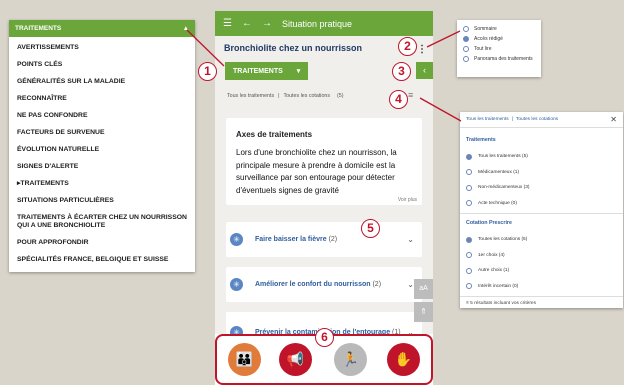 This screenshot has width=624, height=385. I want to click on marker-1: 1, so click(207, 71).